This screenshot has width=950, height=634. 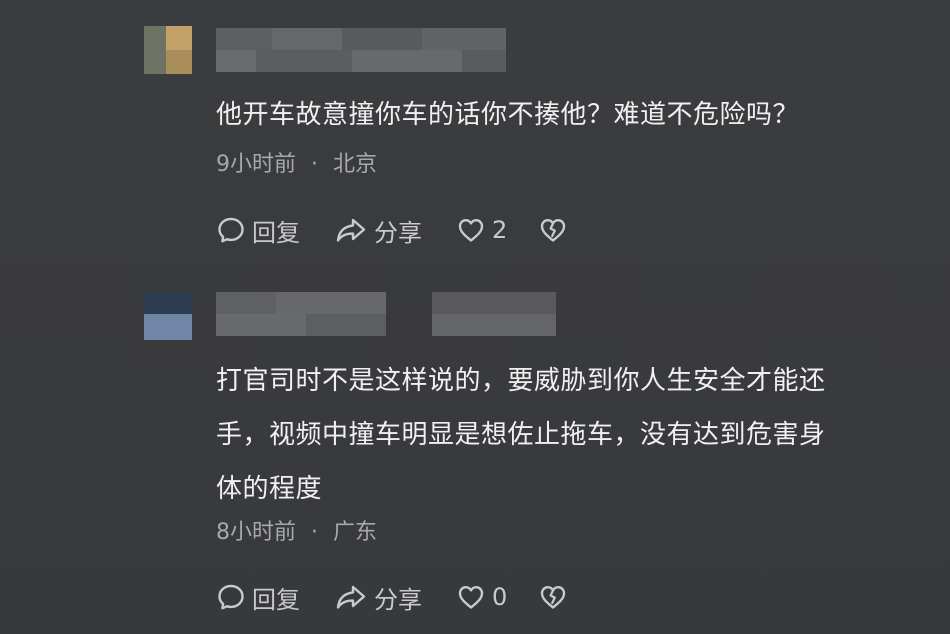 I want to click on comment-meta: 8小时前 · 广东, so click(x=296, y=530).